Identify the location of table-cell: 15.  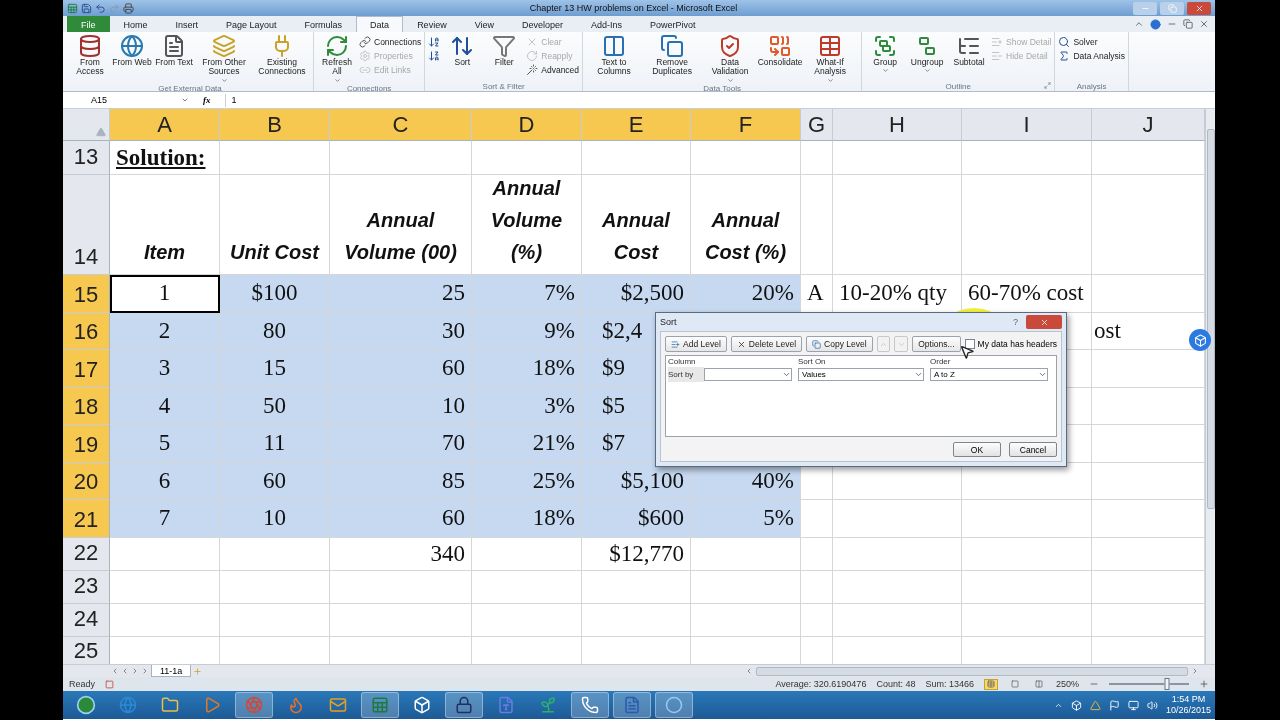
(275, 369).